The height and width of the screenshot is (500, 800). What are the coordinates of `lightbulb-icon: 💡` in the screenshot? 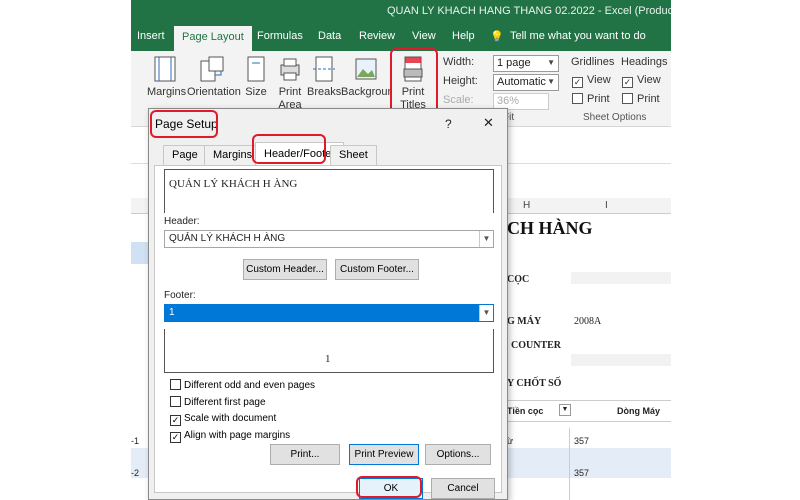 It's located at (497, 37).